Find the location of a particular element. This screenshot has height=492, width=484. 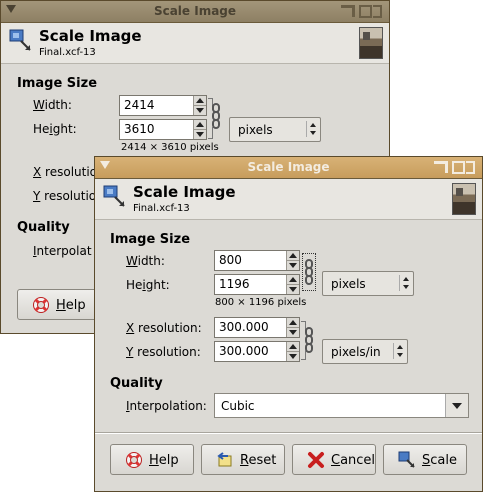

x-resolution-label: X resolution: is located at coordinates (164, 328).